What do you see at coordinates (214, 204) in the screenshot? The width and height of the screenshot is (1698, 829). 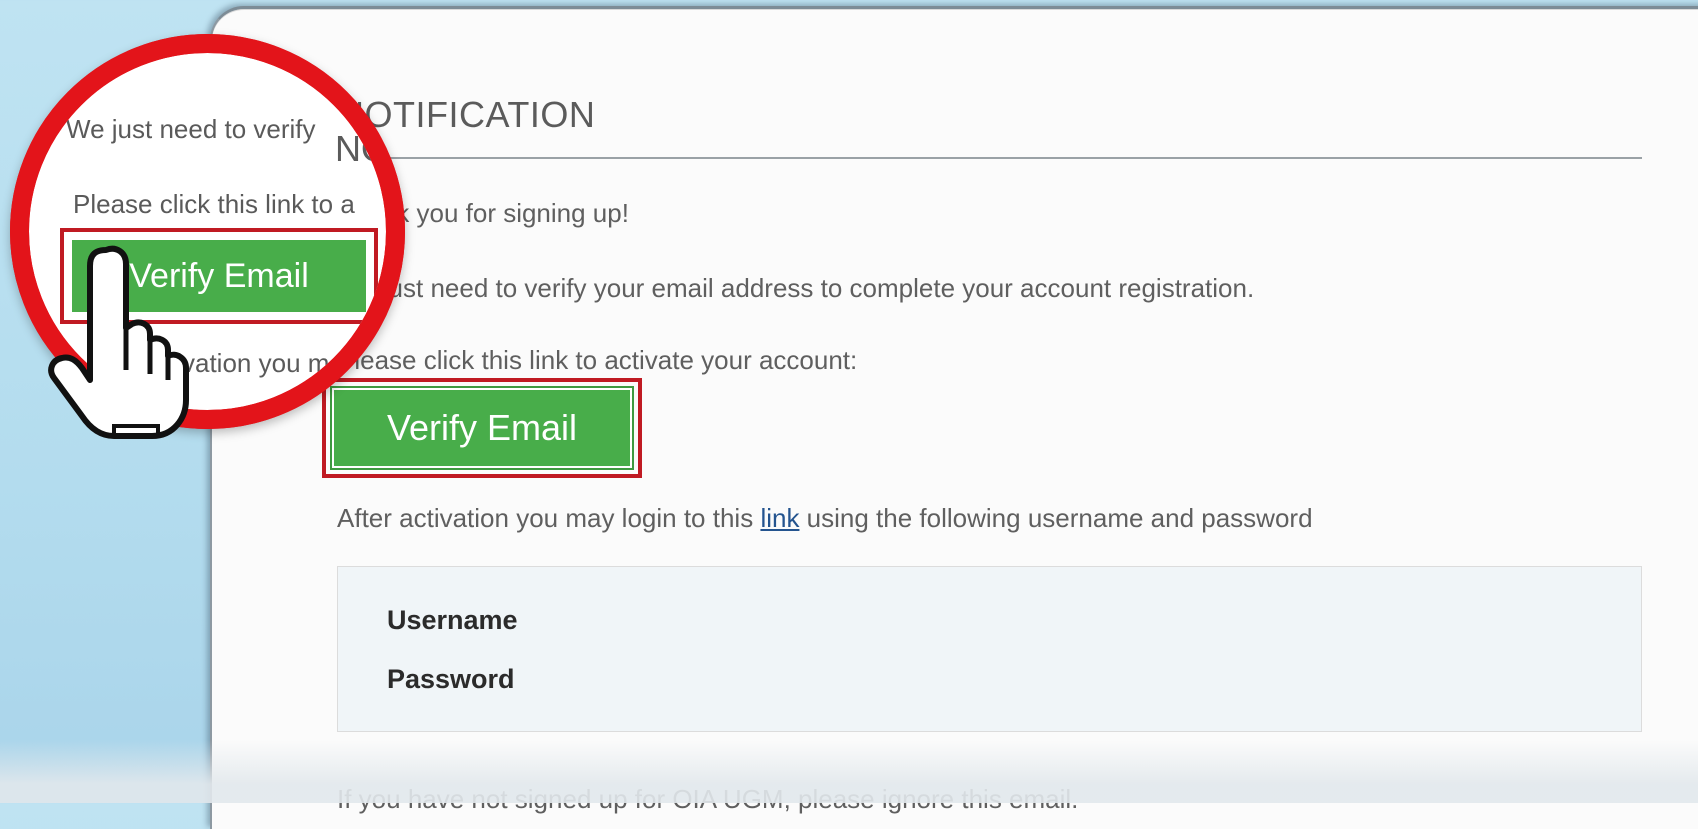 I see `magnifier-text-line2: Please click this link to a` at bounding box center [214, 204].